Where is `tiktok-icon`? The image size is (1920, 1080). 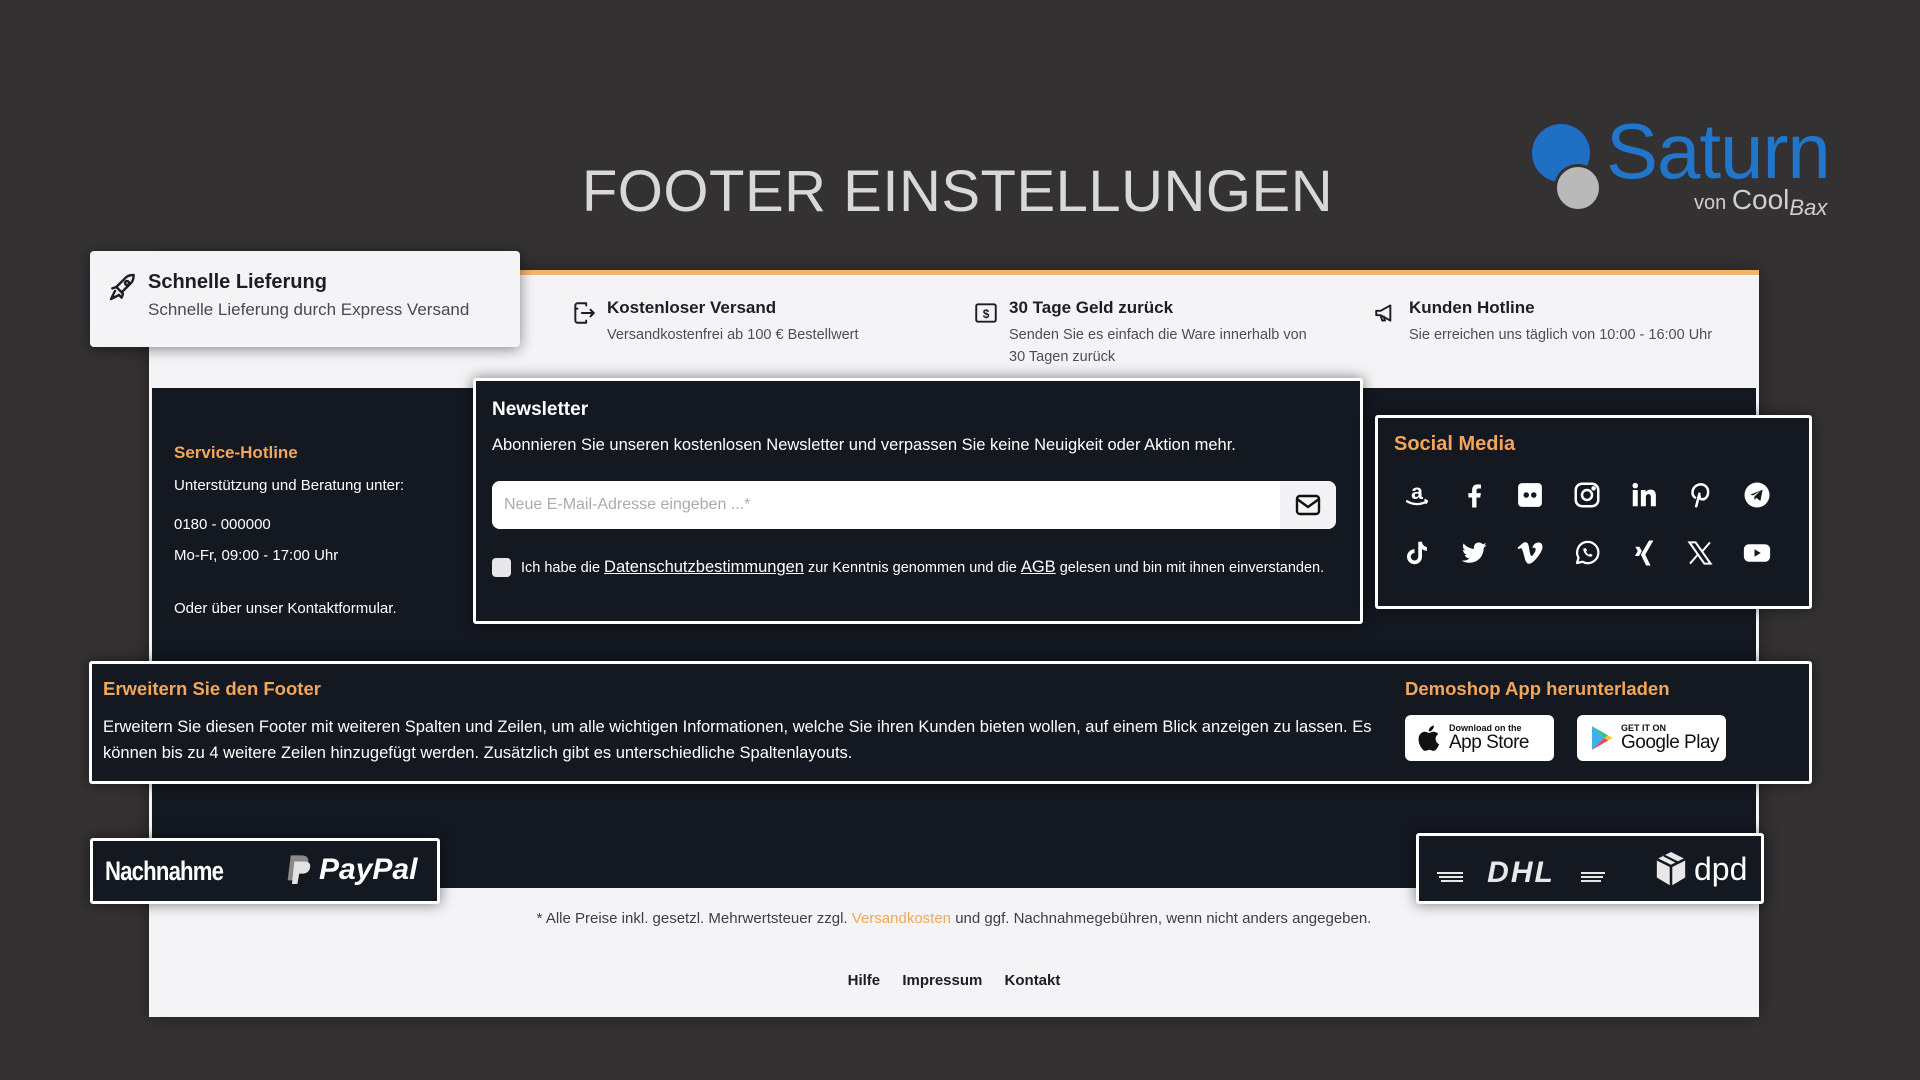
tiktok-icon is located at coordinates (1417, 553).